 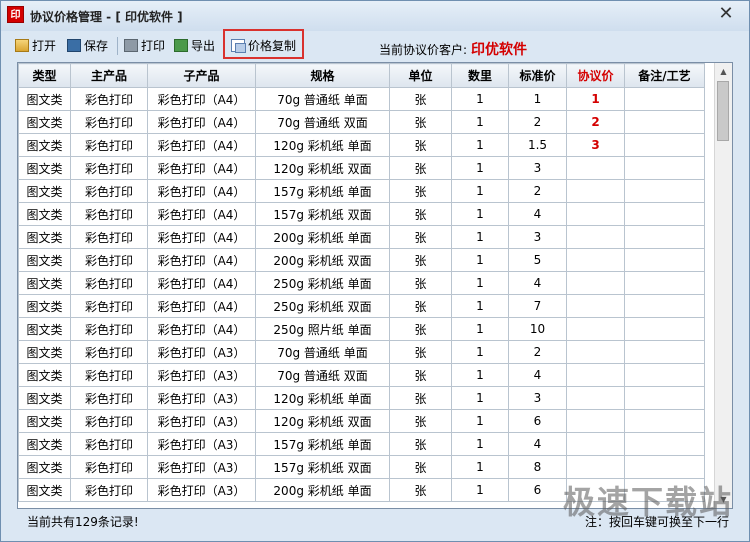 What do you see at coordinates (595, 75) in the screenshot?
I see `column-header: 协议价` at bounding box center [595, 75].